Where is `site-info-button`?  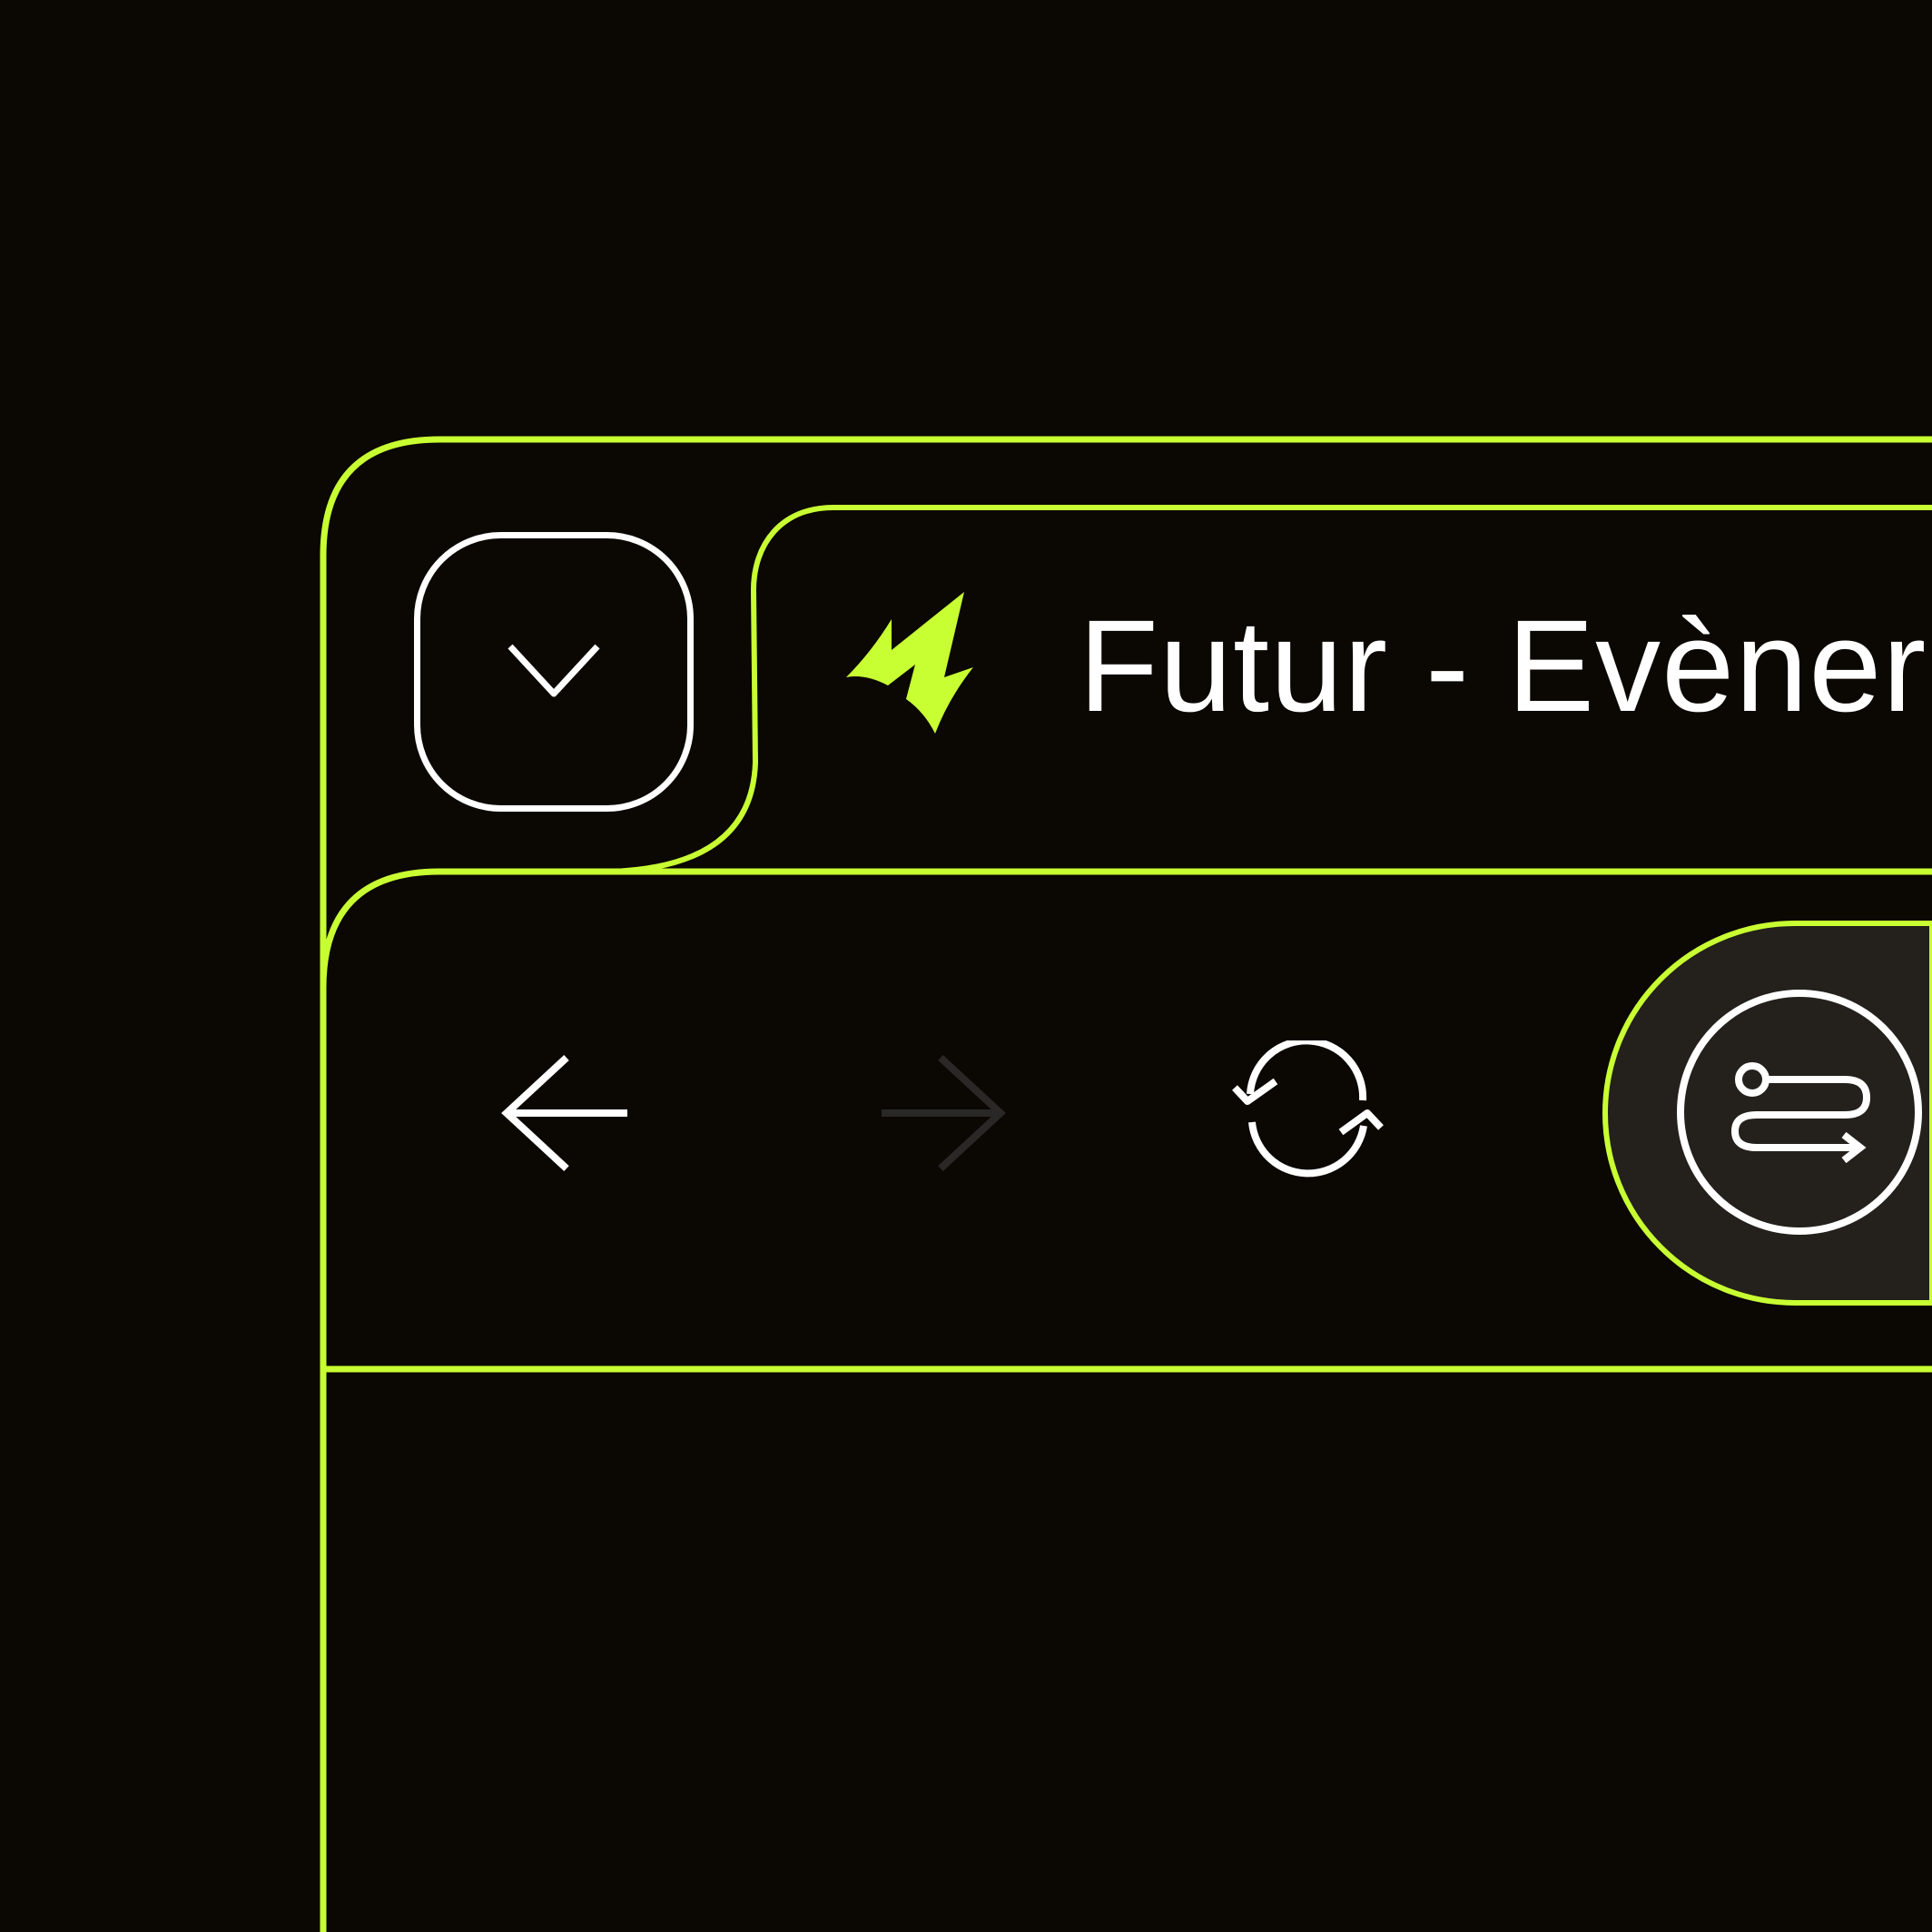
site-info-button is located at coordinates (1799, 1112).